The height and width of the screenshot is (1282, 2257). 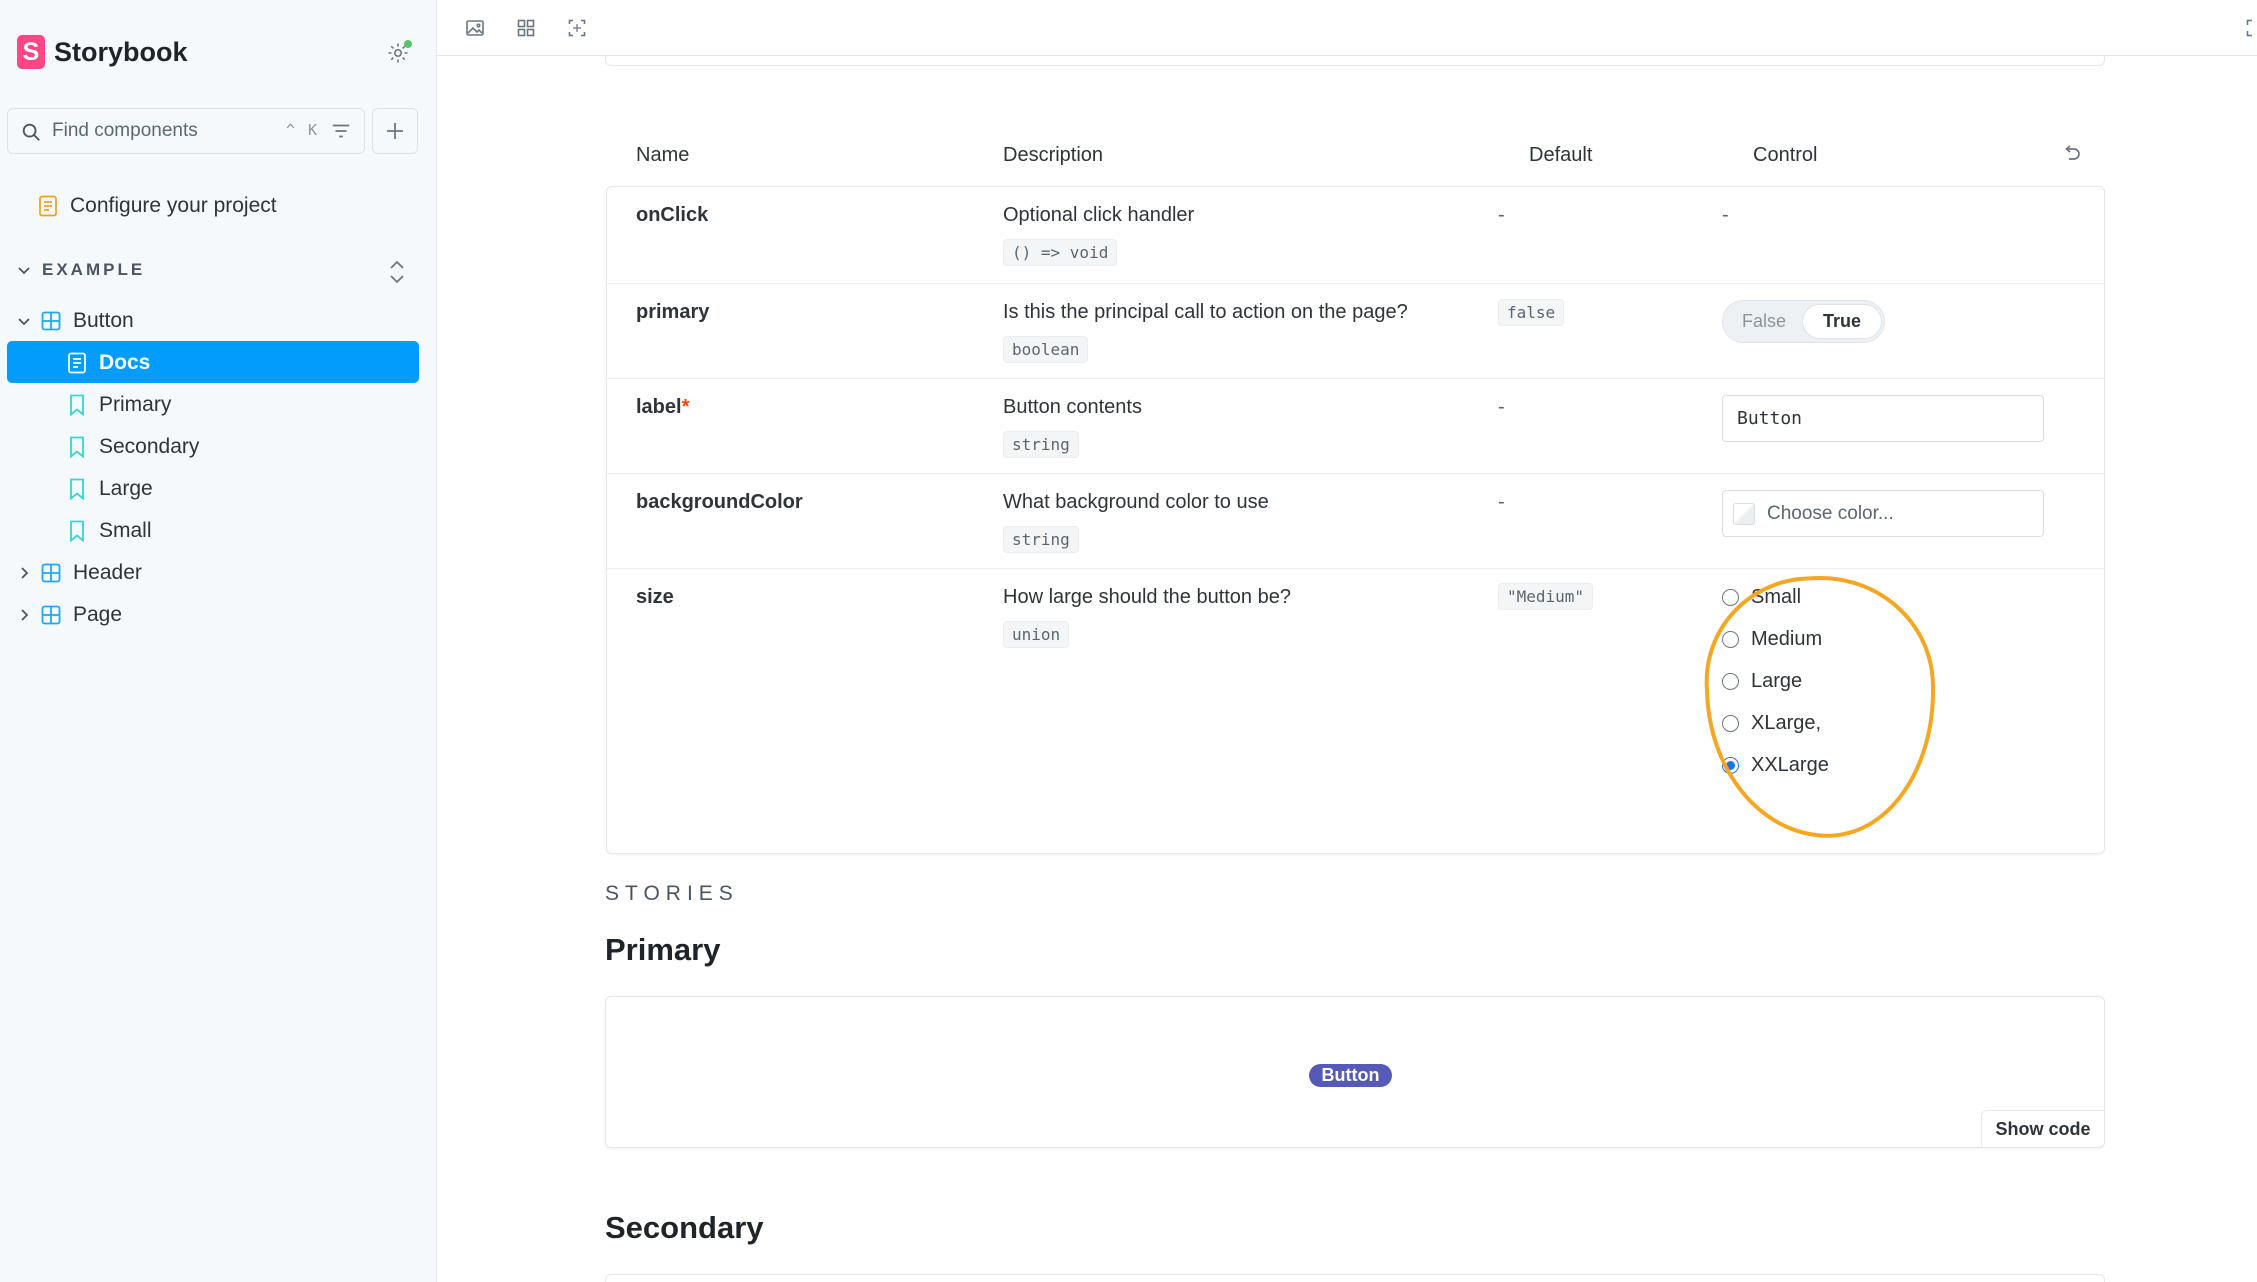 I want to click on arg-control: -, so click(x=1725, y=215).